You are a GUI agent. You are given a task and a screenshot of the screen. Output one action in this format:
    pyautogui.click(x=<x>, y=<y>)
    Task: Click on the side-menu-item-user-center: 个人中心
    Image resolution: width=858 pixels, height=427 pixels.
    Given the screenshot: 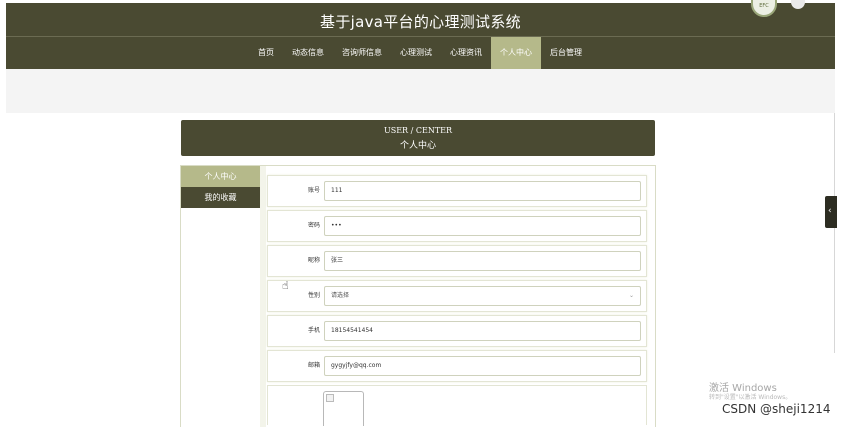 What is the action you would take?
    pyautogui.click(x=220, y=176)
    